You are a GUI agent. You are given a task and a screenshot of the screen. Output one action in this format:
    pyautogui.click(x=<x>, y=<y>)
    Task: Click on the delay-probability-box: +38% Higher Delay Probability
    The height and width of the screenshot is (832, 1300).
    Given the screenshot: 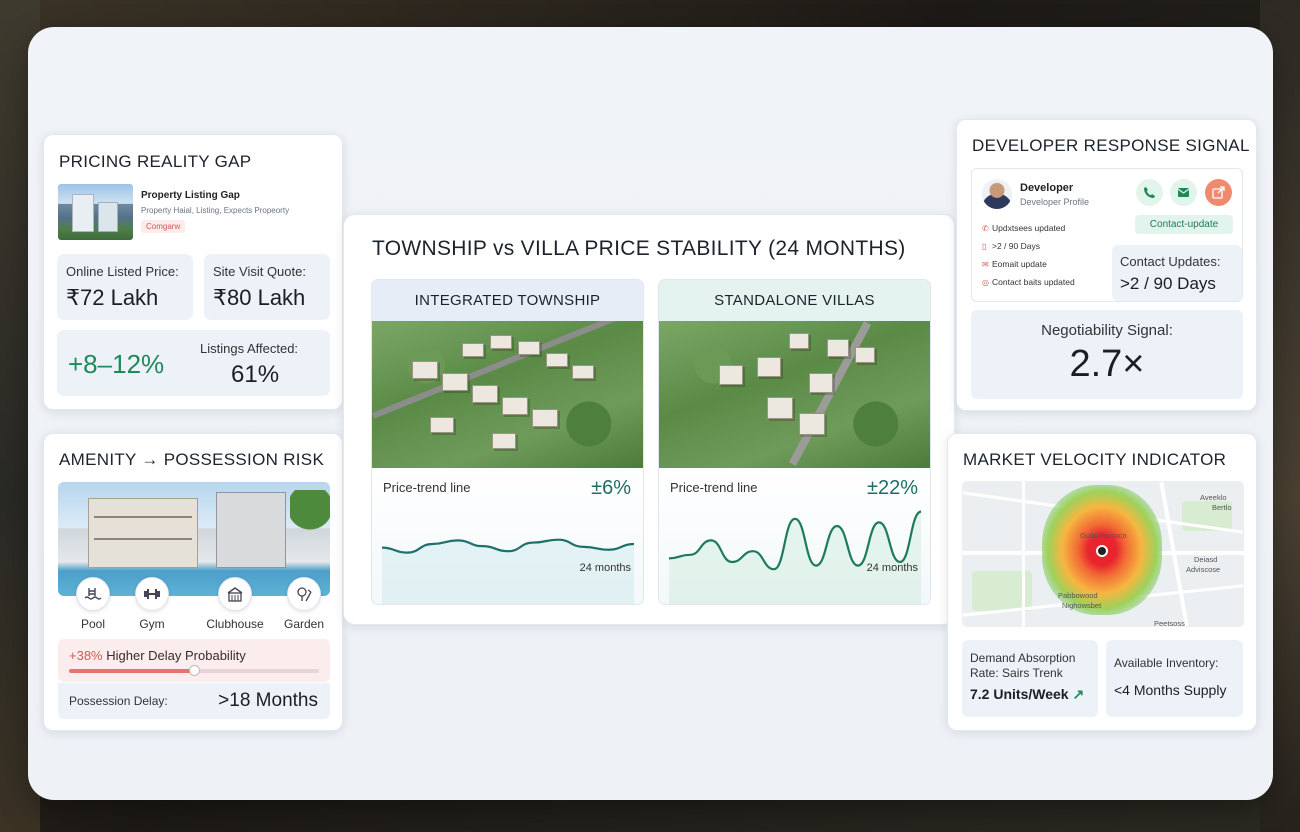 What is the action you would take?
    pyautogui.click(x=194, y=660)
    